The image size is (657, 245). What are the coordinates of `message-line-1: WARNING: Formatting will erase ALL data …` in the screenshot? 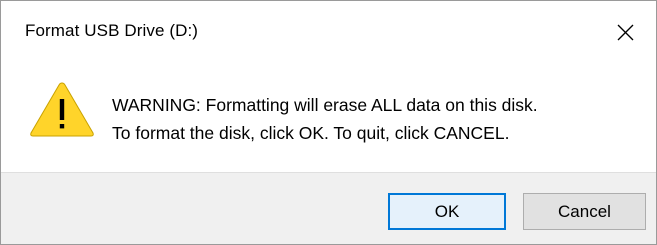 It's located at (325, 105).